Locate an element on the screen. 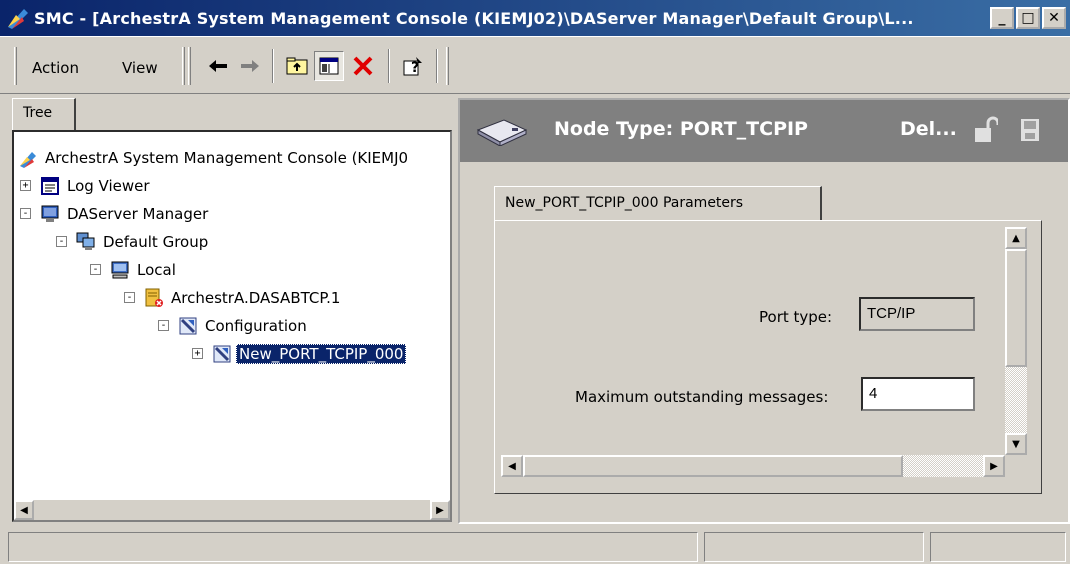 The image size is (1070, 564). up-folder-icon is located at coordinates (297, 66).